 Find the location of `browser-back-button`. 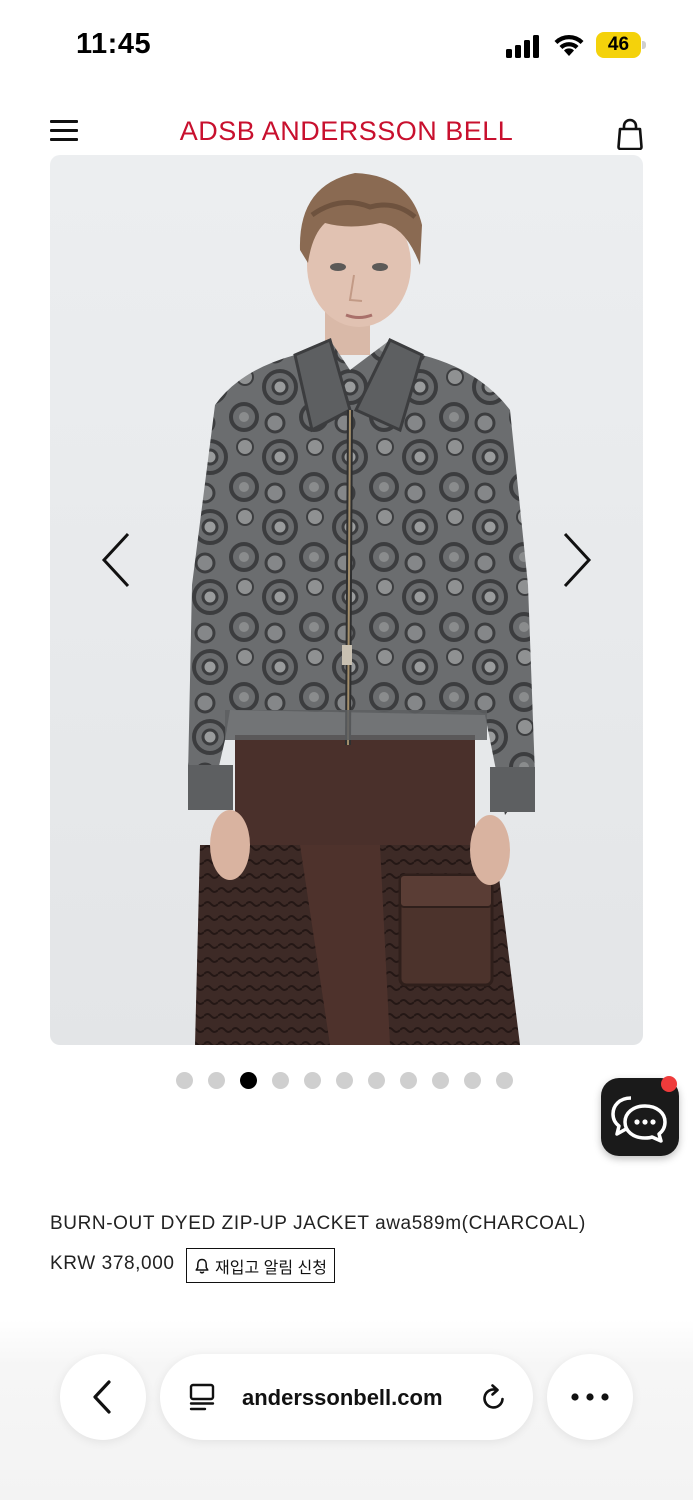

browser-back-button is located at coordinates (103, 1397).